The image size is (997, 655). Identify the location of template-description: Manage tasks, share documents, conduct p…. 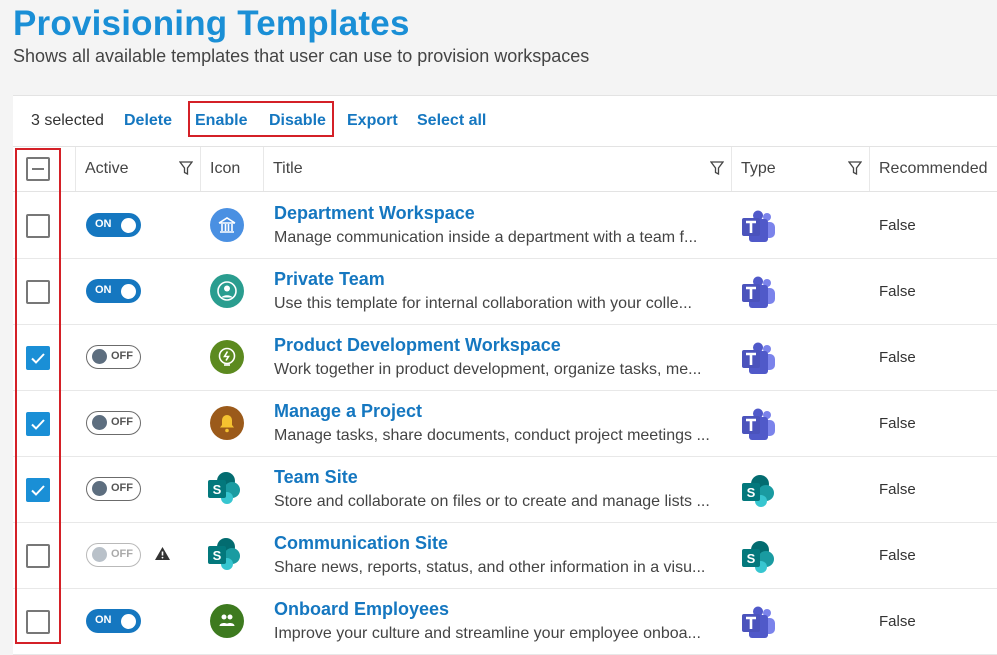
(492, 435).